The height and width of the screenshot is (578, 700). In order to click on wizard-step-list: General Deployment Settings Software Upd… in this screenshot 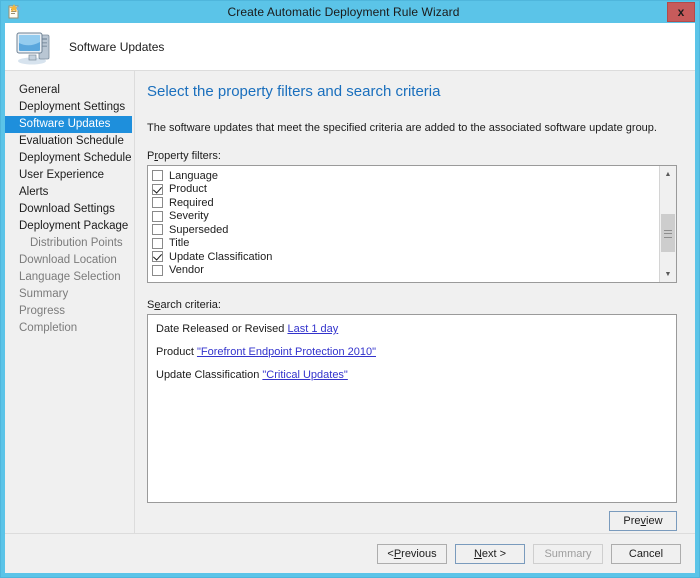, I will do `click(70, 302)`.